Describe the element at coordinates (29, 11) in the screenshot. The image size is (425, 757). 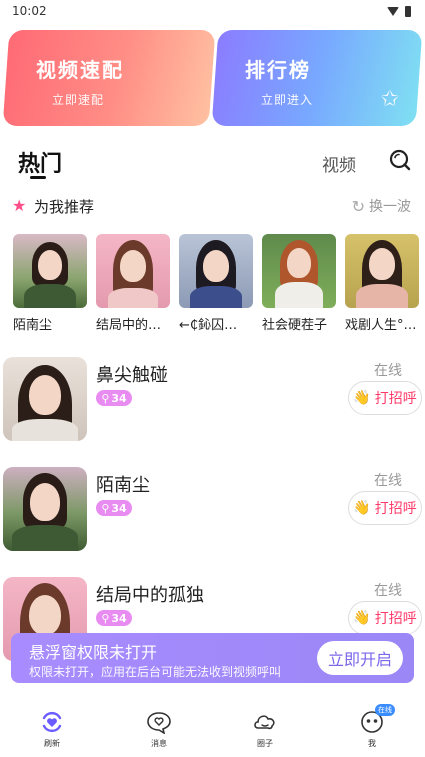
I see `status-time: 10:02` at that location.